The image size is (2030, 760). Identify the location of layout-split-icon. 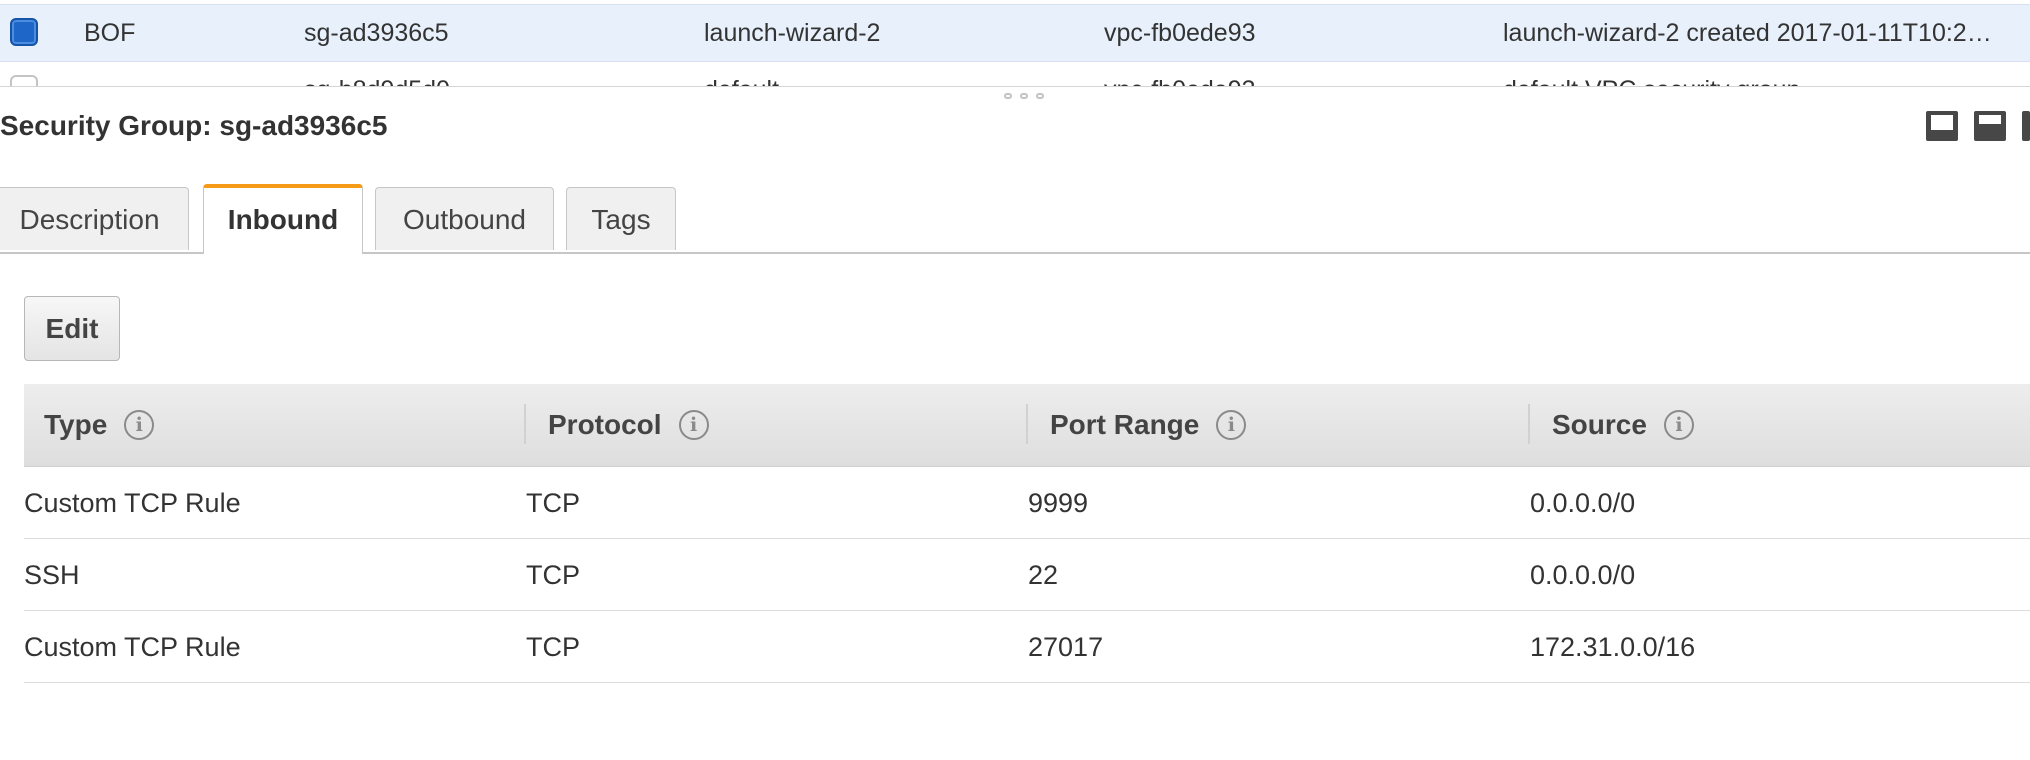
(1990, 126).